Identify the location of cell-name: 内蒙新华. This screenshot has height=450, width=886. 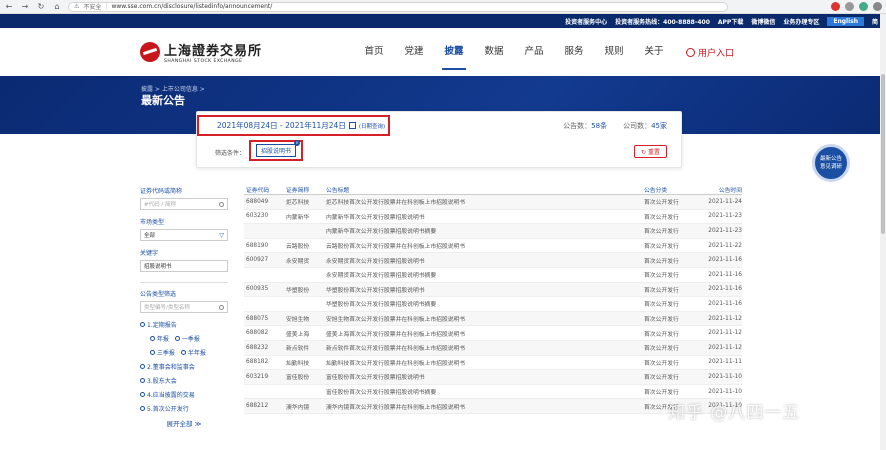
(298, 217).